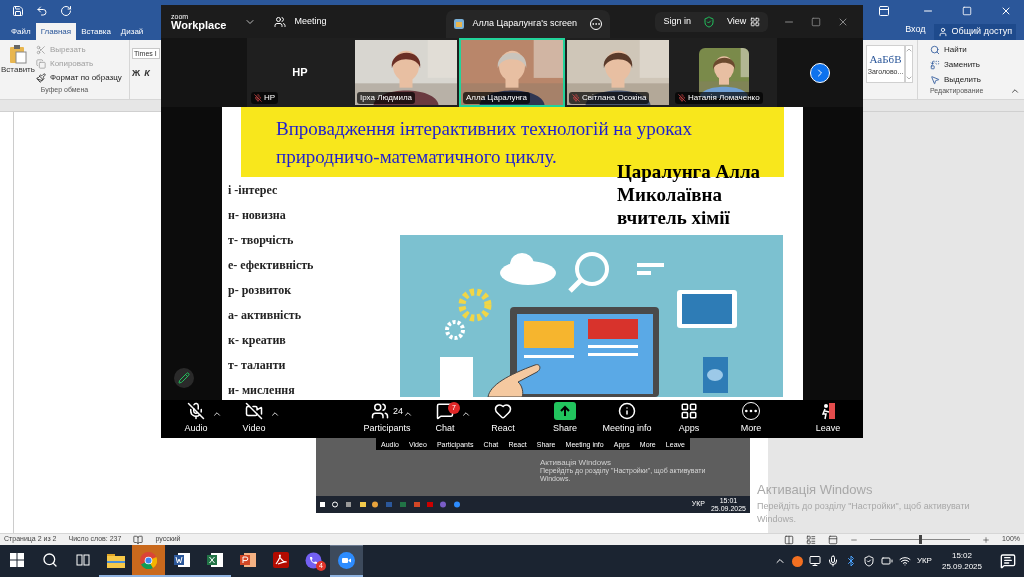 The image size is (1024, 577). Describe the element at coordinates (789, 539) in the screenshot. I see `read-mode-icon` at that location.